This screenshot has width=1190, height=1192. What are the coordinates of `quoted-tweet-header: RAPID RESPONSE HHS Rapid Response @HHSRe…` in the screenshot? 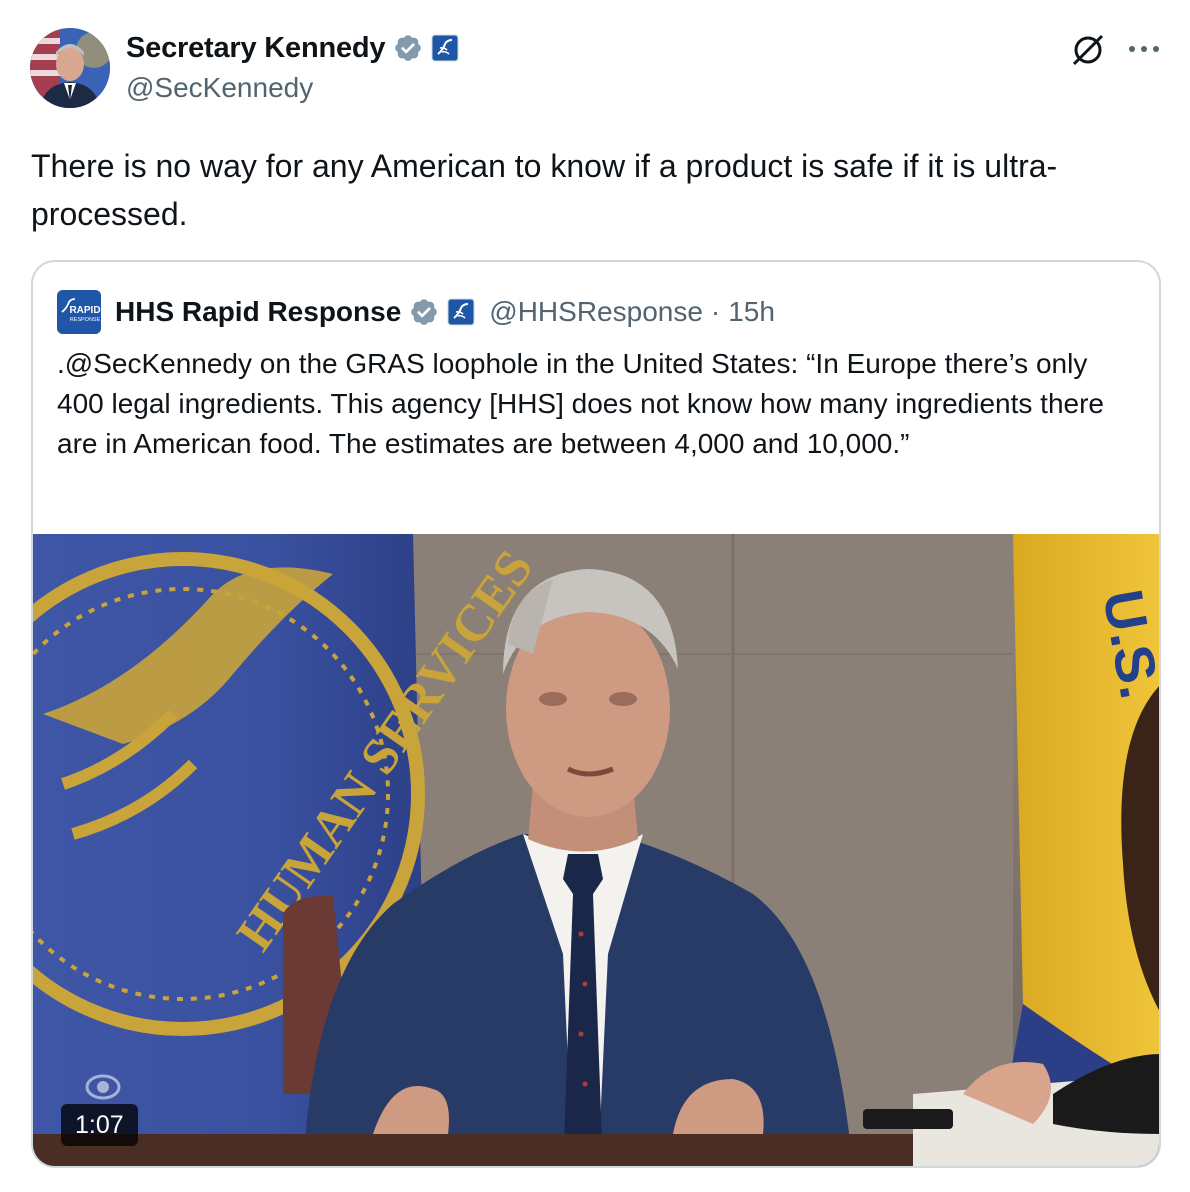 It's located at (416, 312).